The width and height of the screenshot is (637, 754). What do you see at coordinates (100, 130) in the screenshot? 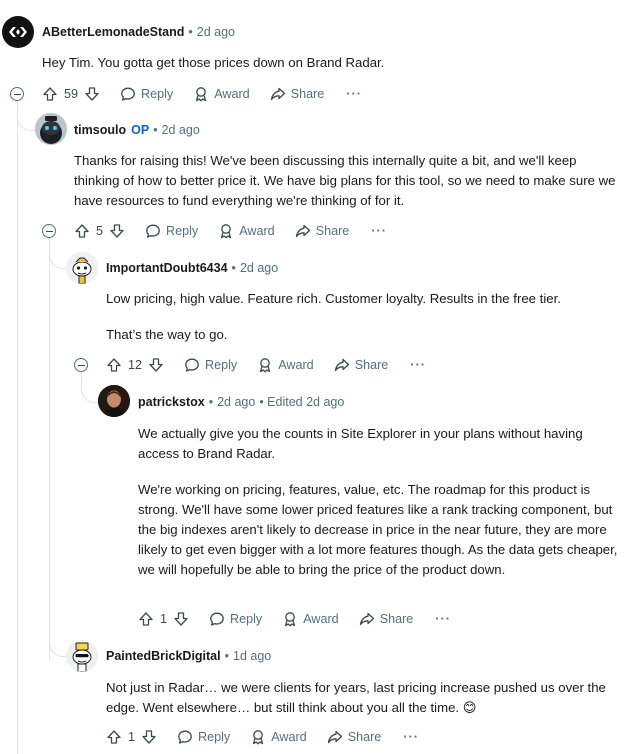
I see `author-name: timsoulo` at bounding box center [100, 130].